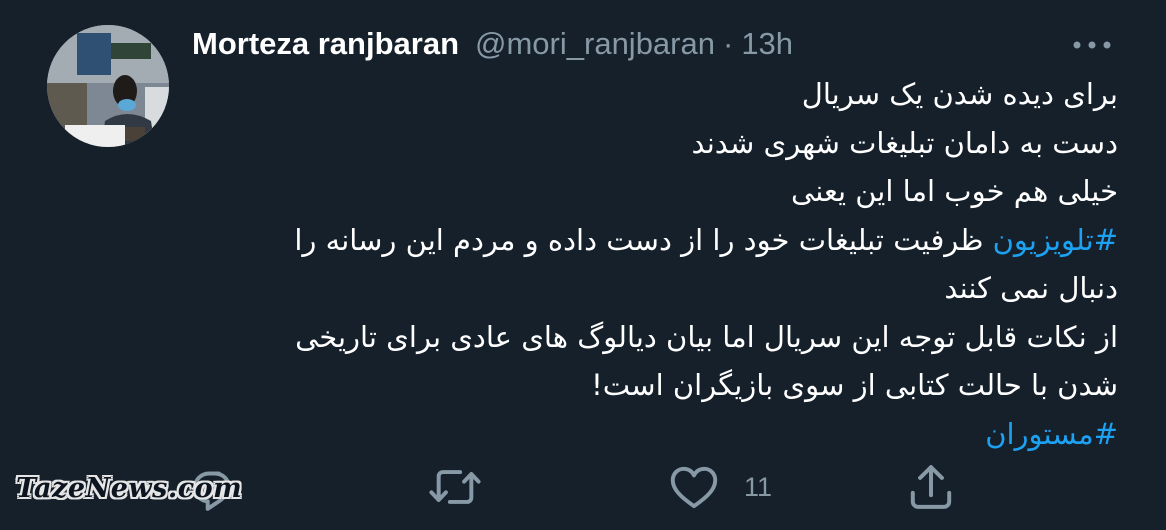 This screenshot has height=530, width=1166. Describe the element at coordinates (854, 385) in the screenshot. I see `tweet-line: شدن با حالت کتابی از سوی بازیگران است!` at that location.